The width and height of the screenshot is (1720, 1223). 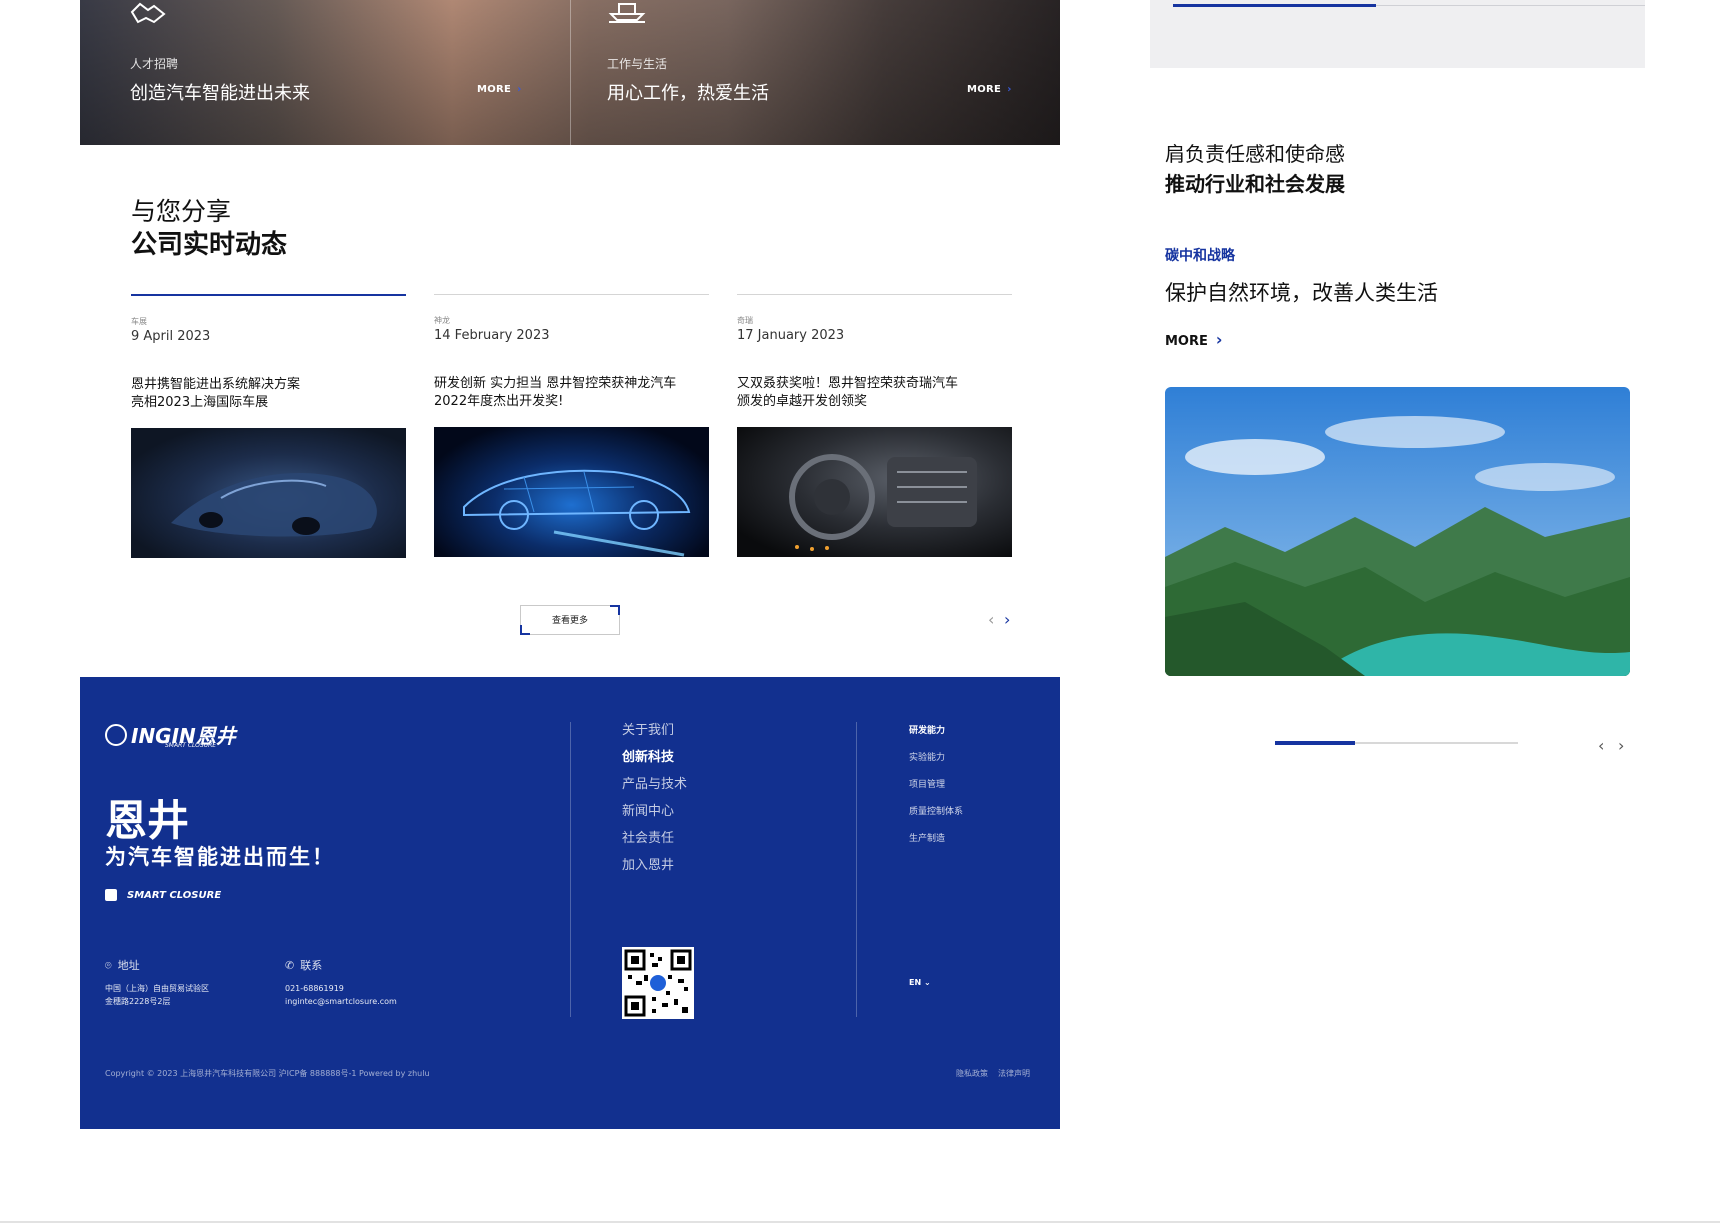 What do you see at coordinates (927, 783) in the screenshot?
I see `footer-subnav-project: 项目管理` at bounding box center [927, 783].